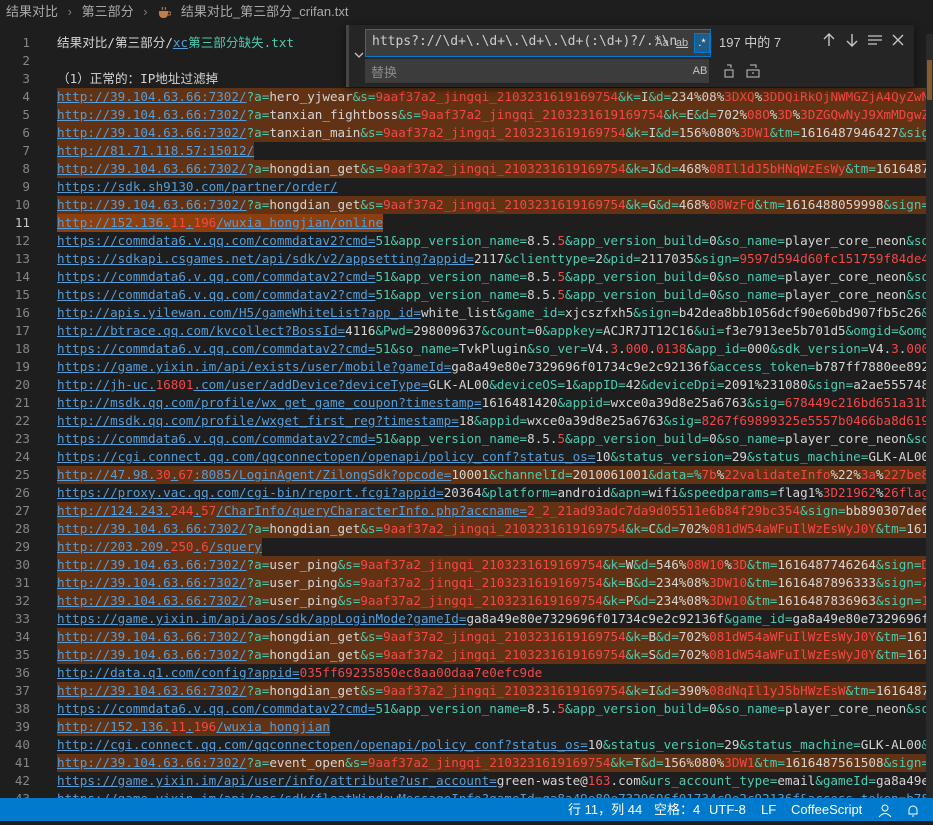 The height and width of the screenshot is (825, 933). What do you see at coordinates (22, 438) in the screenshot?
I see `line-number: 23` at bounding box center [22, 438].